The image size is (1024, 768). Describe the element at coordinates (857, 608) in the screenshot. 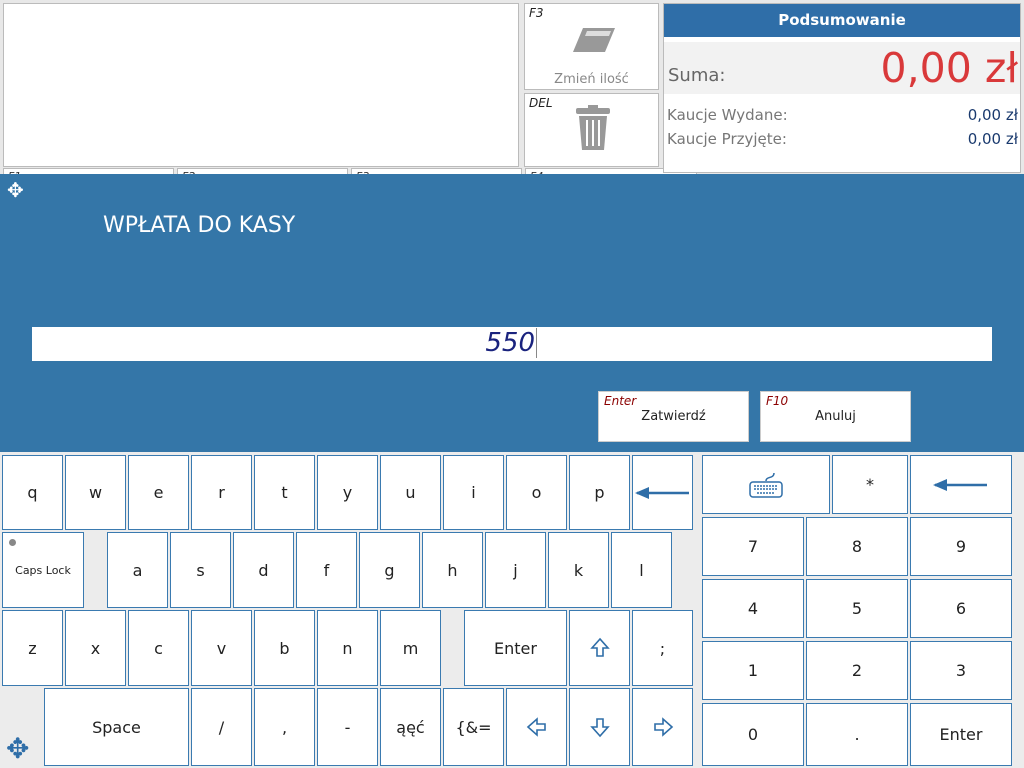

I see `numpad-key-5: 5` at that location.